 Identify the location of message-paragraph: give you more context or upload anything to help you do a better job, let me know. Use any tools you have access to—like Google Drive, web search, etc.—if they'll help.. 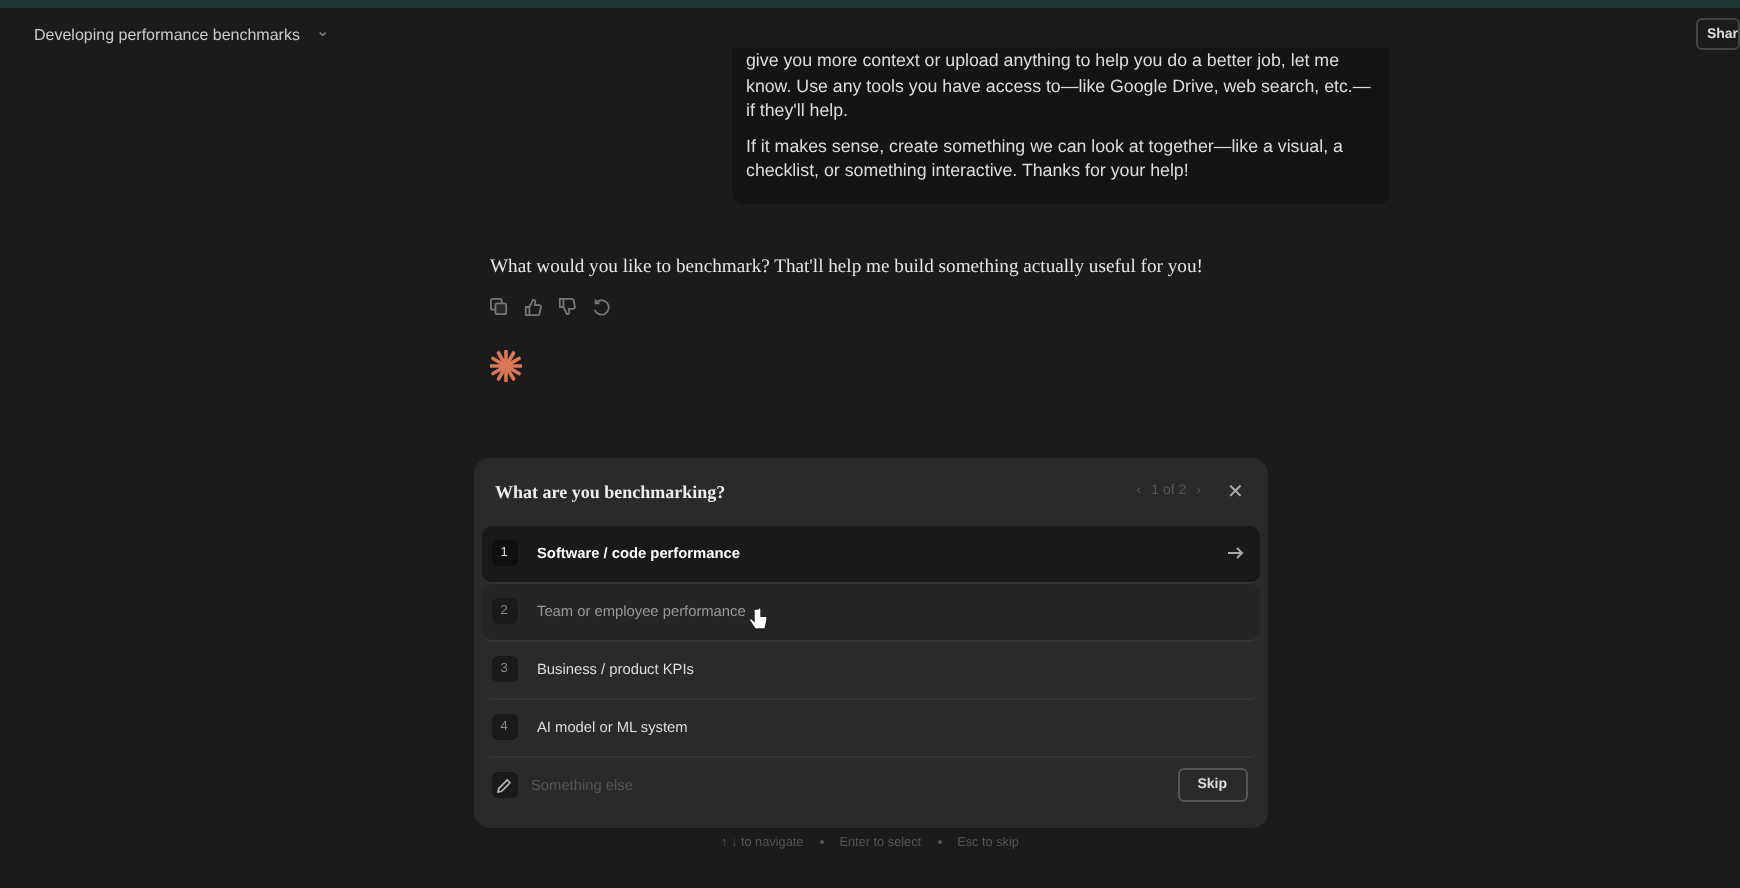
(1059, 85).